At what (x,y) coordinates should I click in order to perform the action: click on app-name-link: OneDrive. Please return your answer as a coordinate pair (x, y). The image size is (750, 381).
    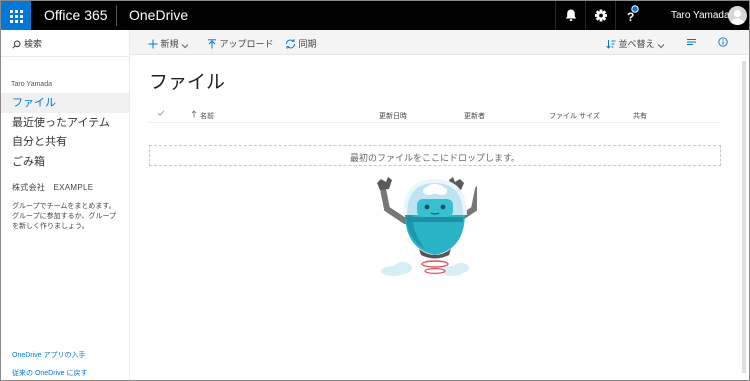
    Looking at the image, I should click on (158, 15).